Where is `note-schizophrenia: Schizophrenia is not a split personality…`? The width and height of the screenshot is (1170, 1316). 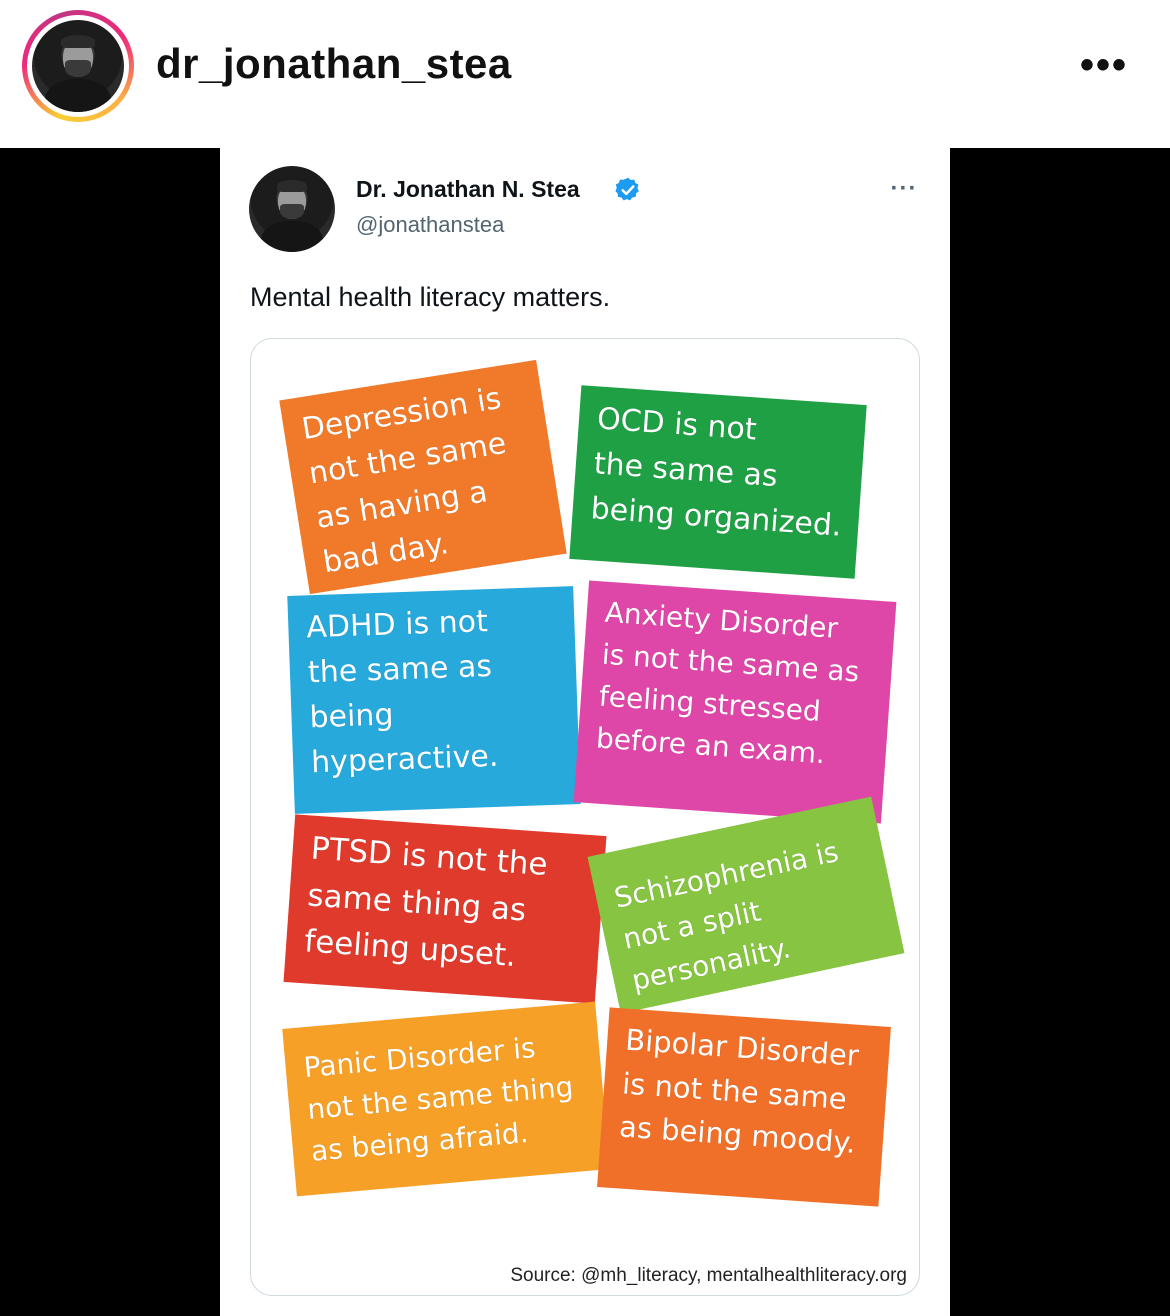
note-schizophrenia: Schizophrenia is not a split personality… is located at coordinates (746, 905).